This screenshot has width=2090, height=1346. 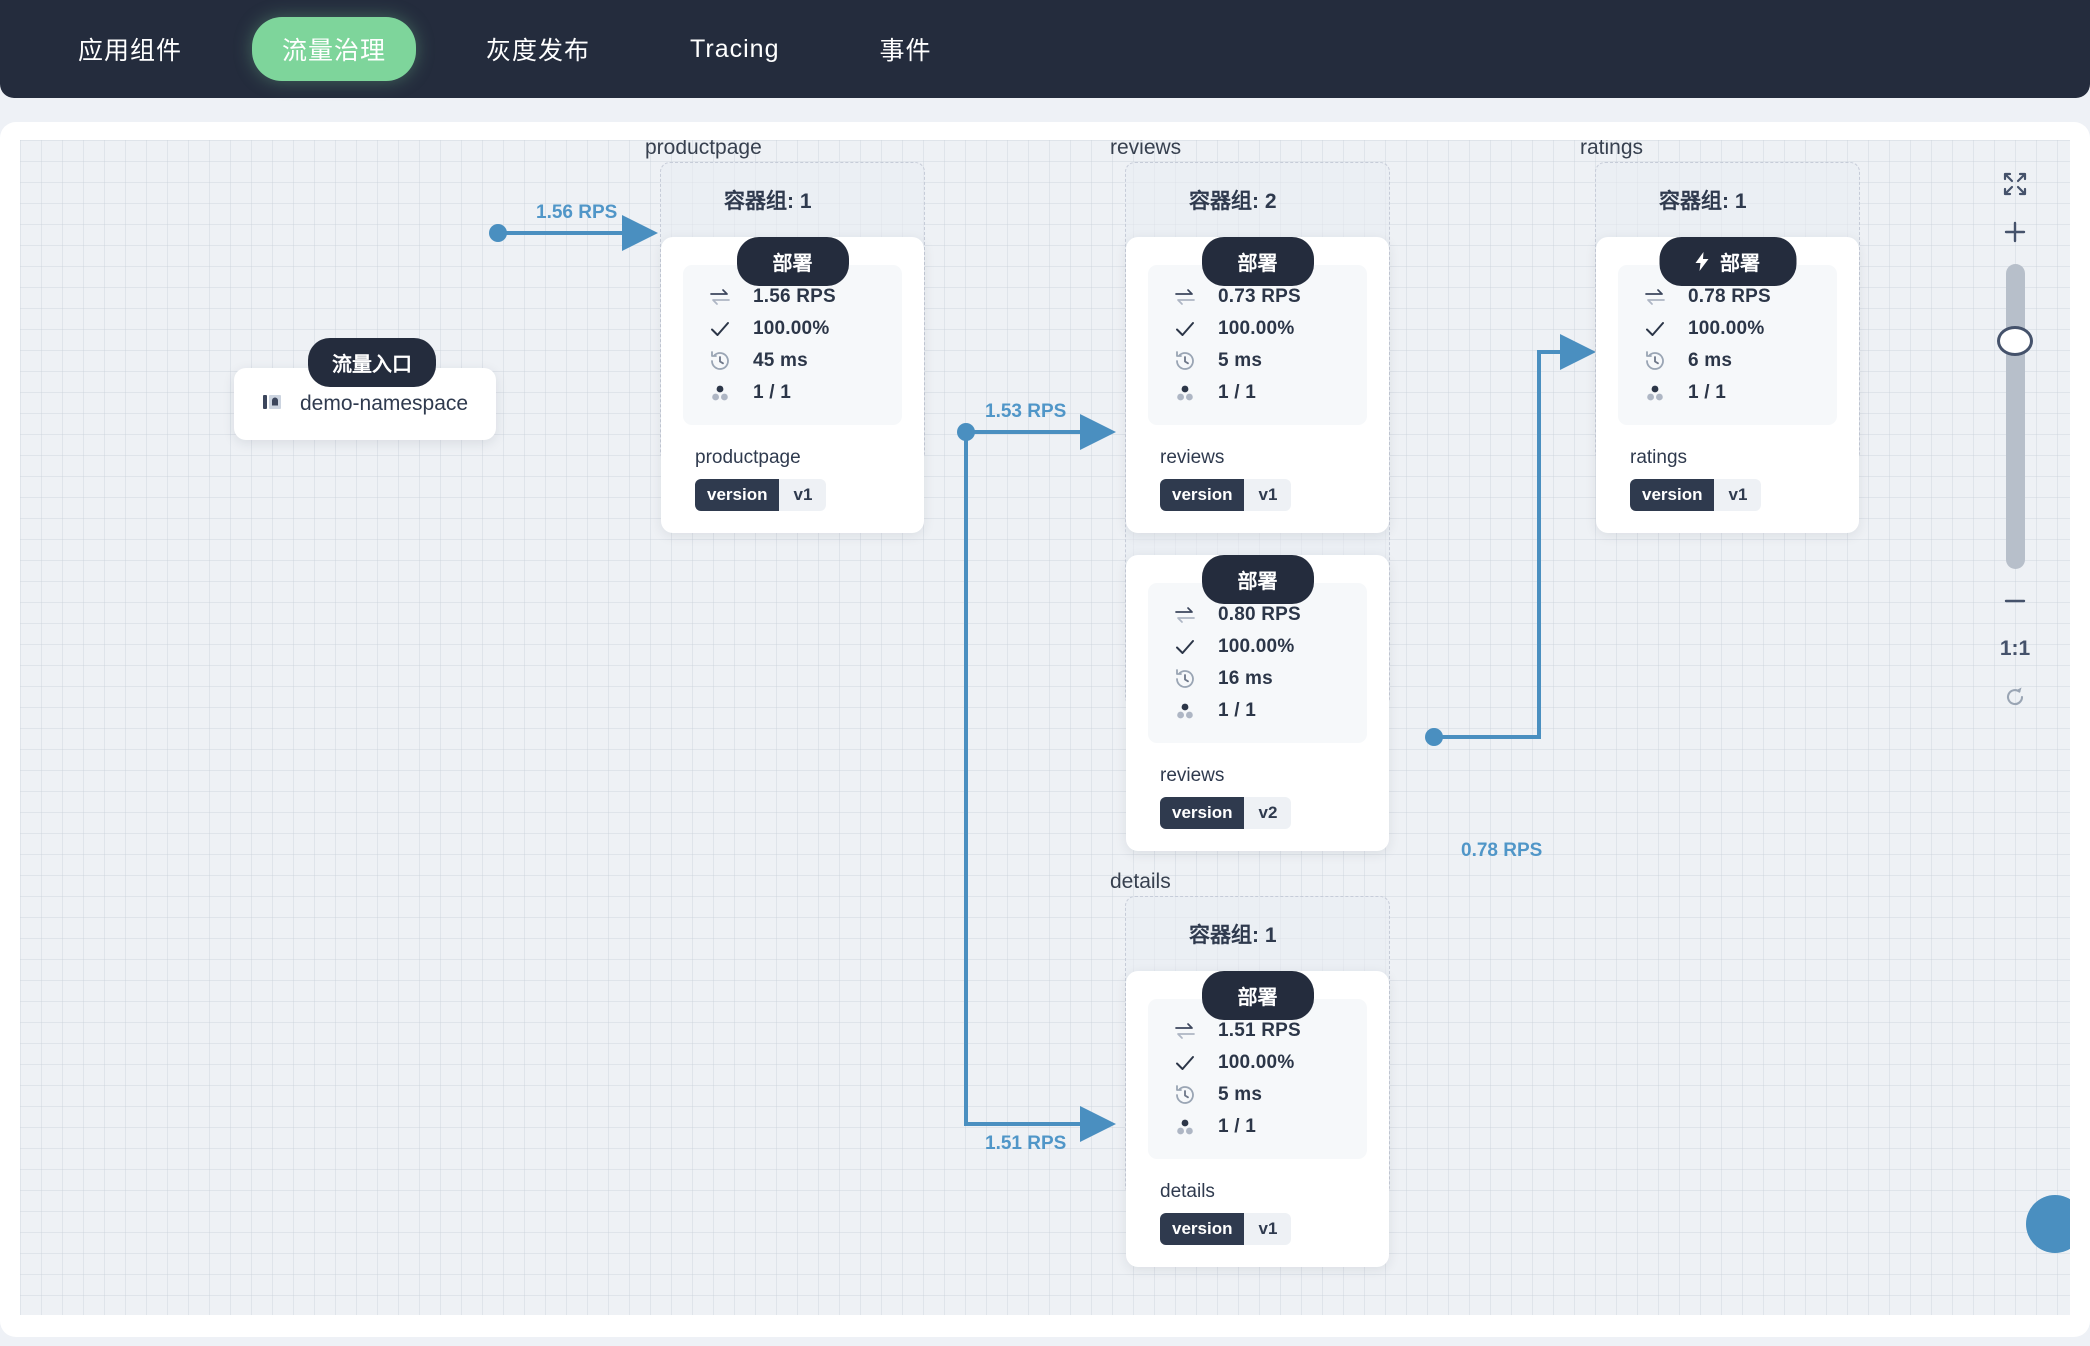 I want to click on stat-value-rps: 0.80 RPS, so click(x=1259, y=614).